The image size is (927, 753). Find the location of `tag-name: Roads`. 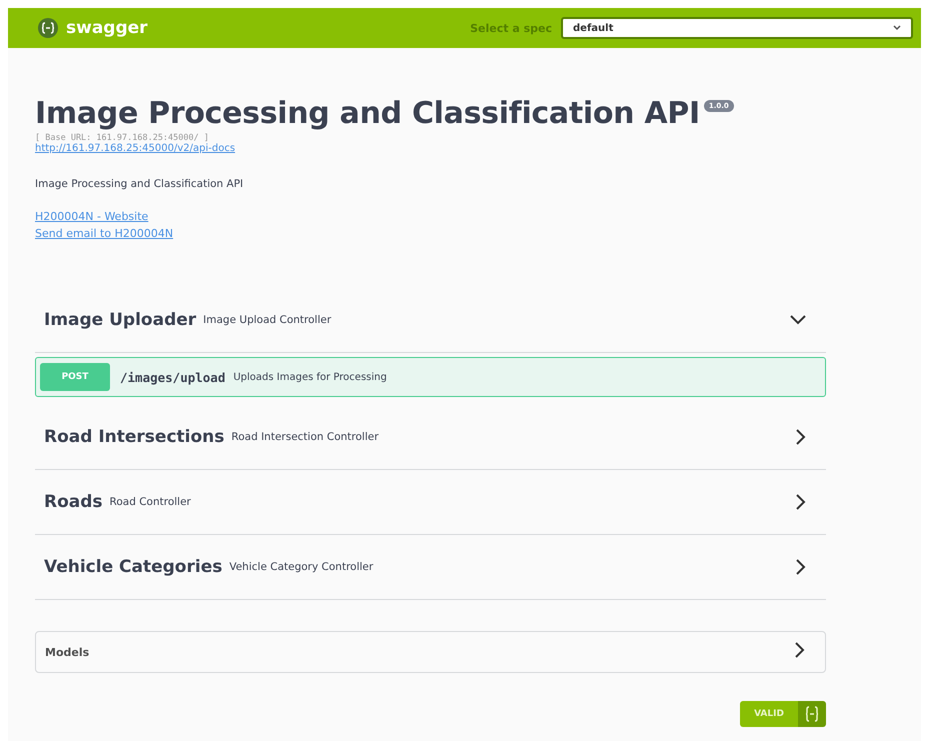

tag-name: Roads is located at coordinates (73, 502).